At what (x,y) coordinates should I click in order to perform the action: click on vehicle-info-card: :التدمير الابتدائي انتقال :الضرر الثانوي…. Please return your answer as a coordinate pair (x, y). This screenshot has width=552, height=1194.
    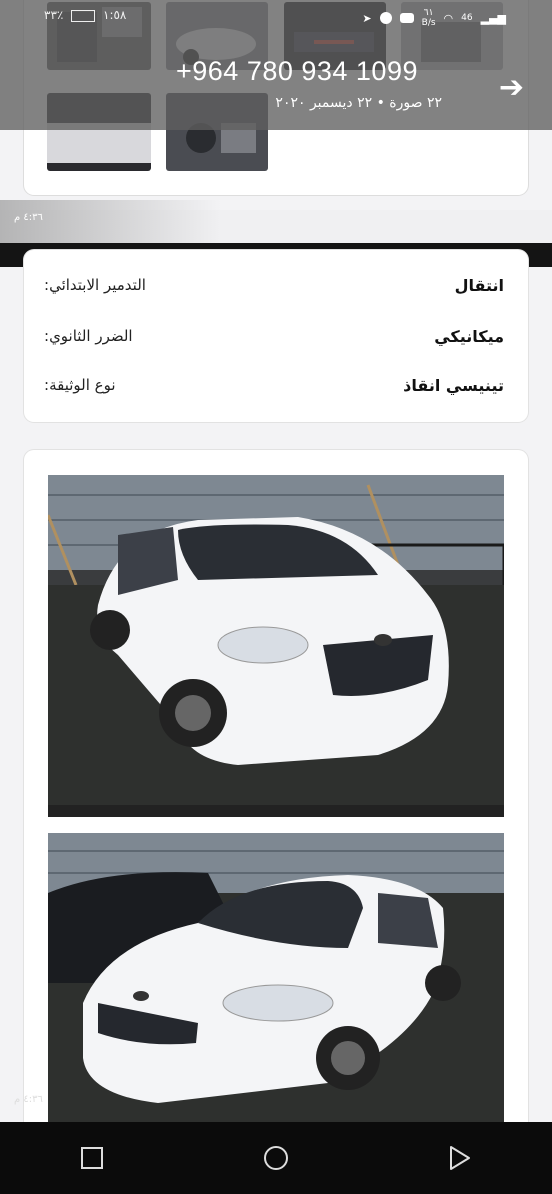
    Looking at the image, I should click on (276, 336).